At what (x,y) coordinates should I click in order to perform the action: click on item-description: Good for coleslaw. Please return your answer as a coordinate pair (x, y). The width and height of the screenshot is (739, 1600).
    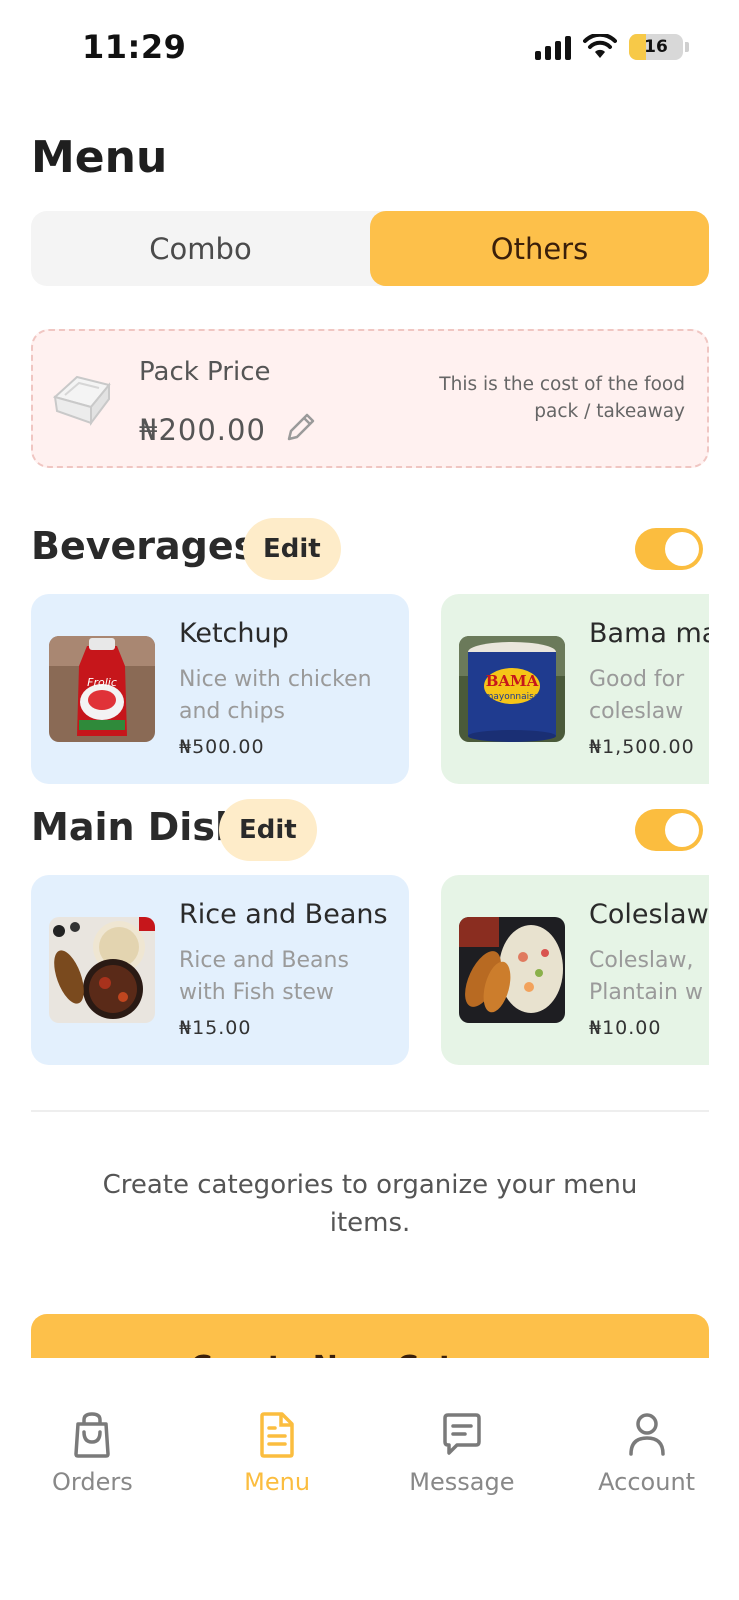
    Looking at the image, I should click on (637, 695).